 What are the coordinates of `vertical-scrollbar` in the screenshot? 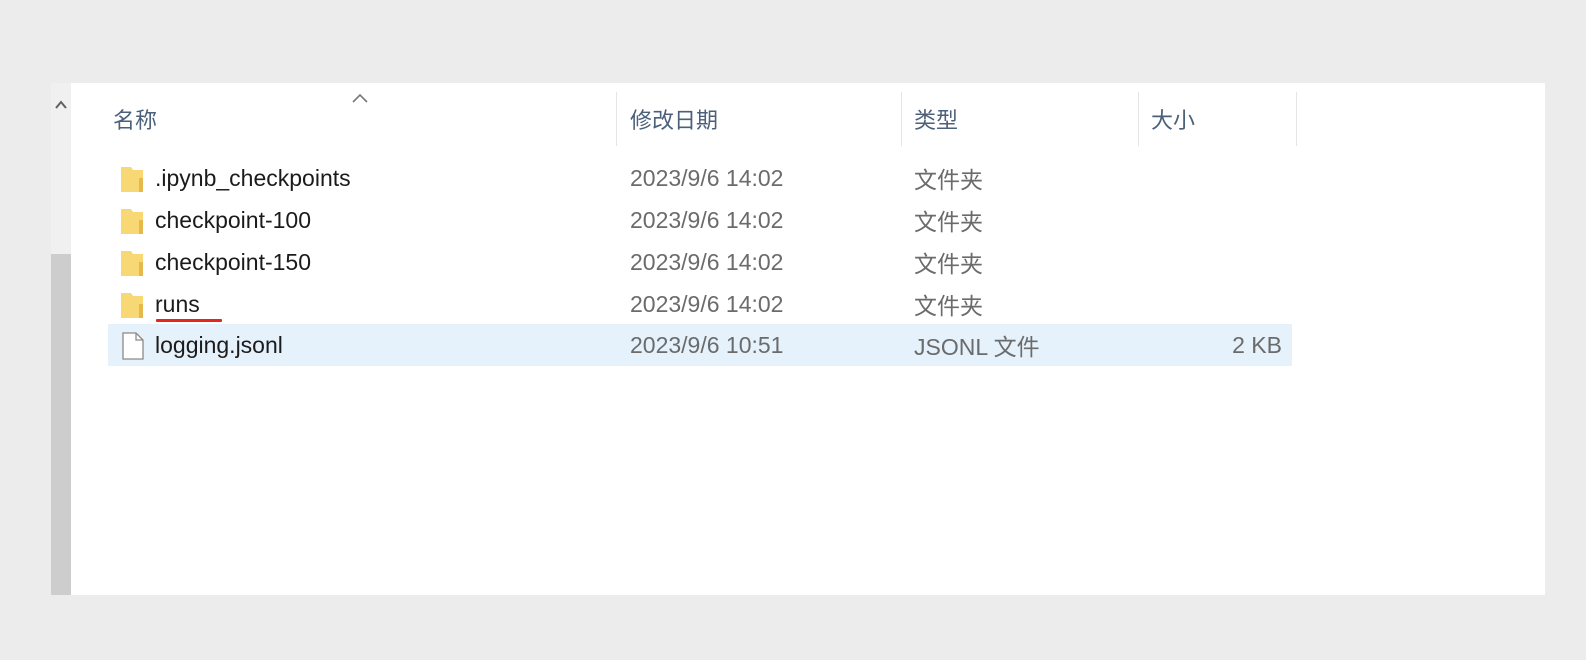 It's located at (61, 339).